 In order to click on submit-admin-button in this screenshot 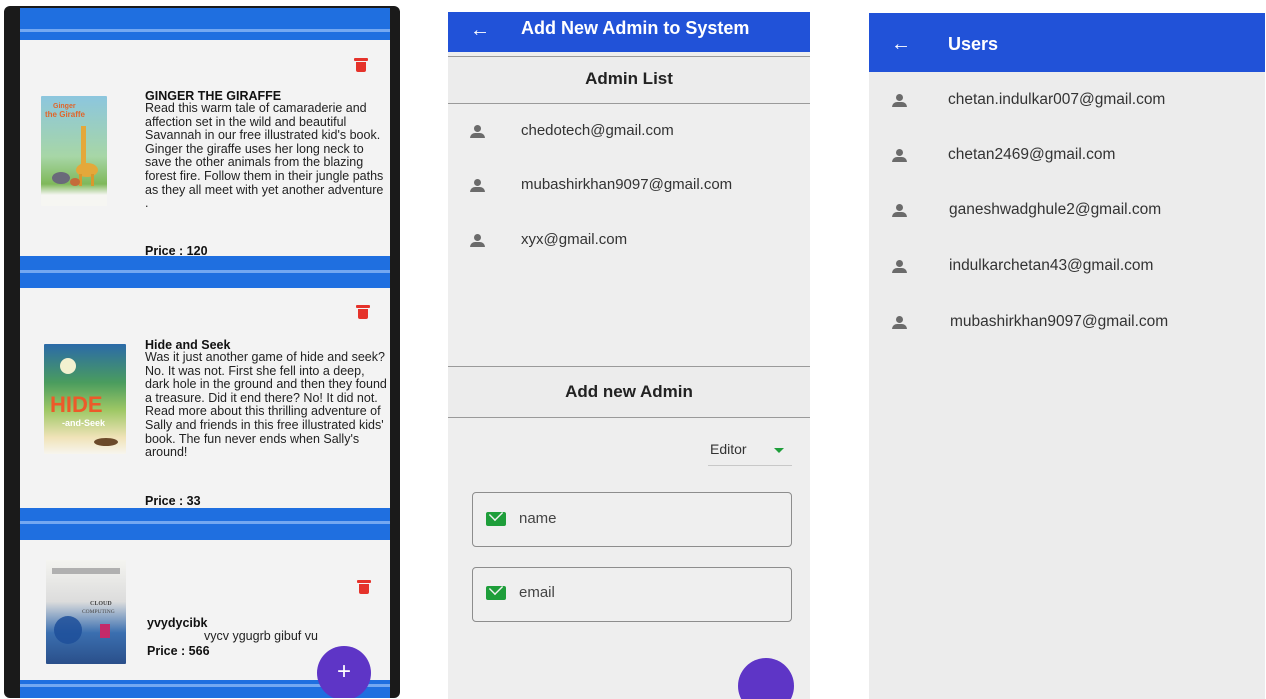, I will do `click(766, 678)`.